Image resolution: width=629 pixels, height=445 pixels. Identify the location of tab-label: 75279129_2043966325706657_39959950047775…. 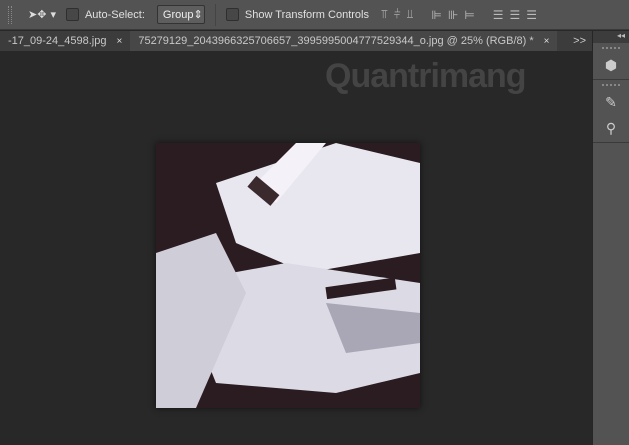
(336, 41).